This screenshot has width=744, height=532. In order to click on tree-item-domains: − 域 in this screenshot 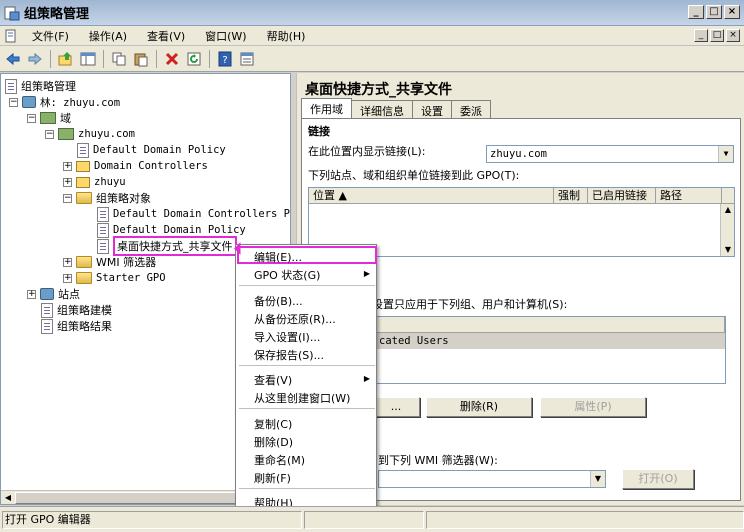, I will do `click(49, 118)`.